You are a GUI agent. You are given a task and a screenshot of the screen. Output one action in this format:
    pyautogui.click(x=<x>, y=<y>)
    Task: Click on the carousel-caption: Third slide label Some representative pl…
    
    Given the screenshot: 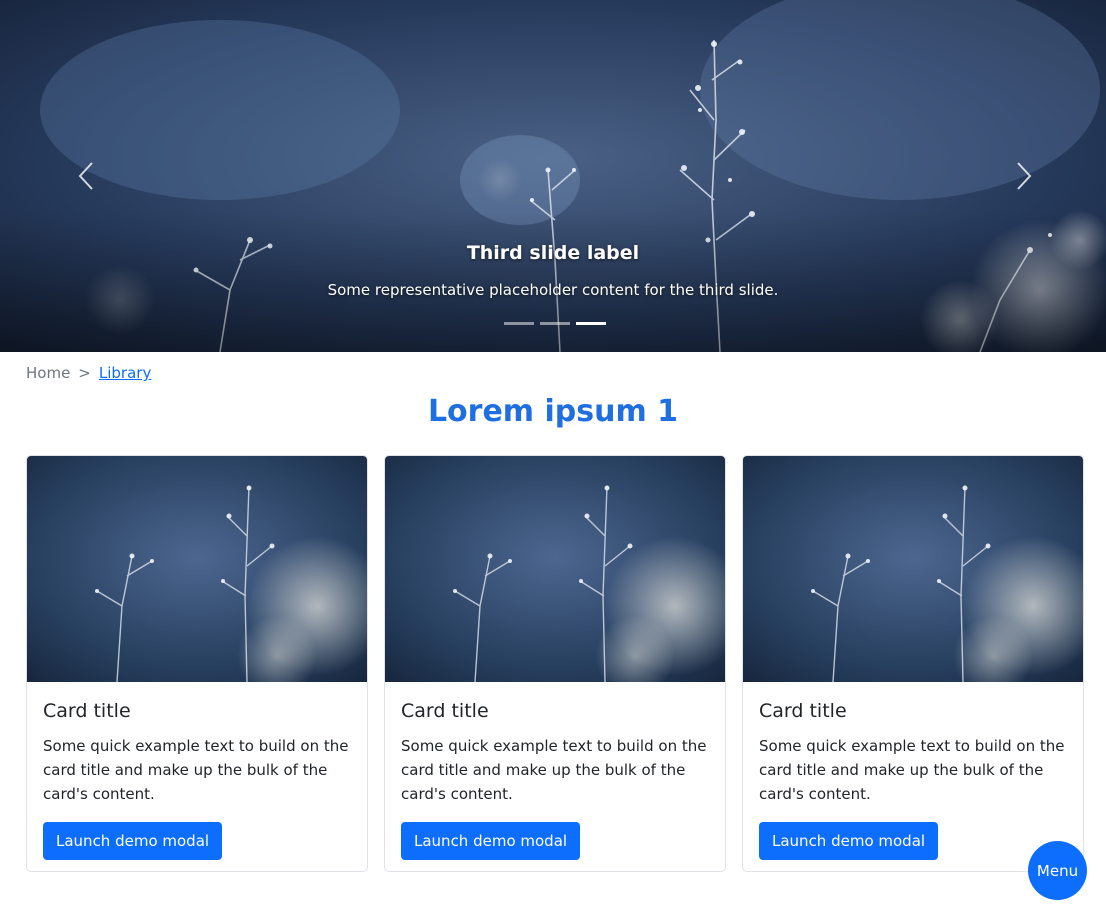 What is the action you would take?
    pyautogui.click(x=553, y=270)
    